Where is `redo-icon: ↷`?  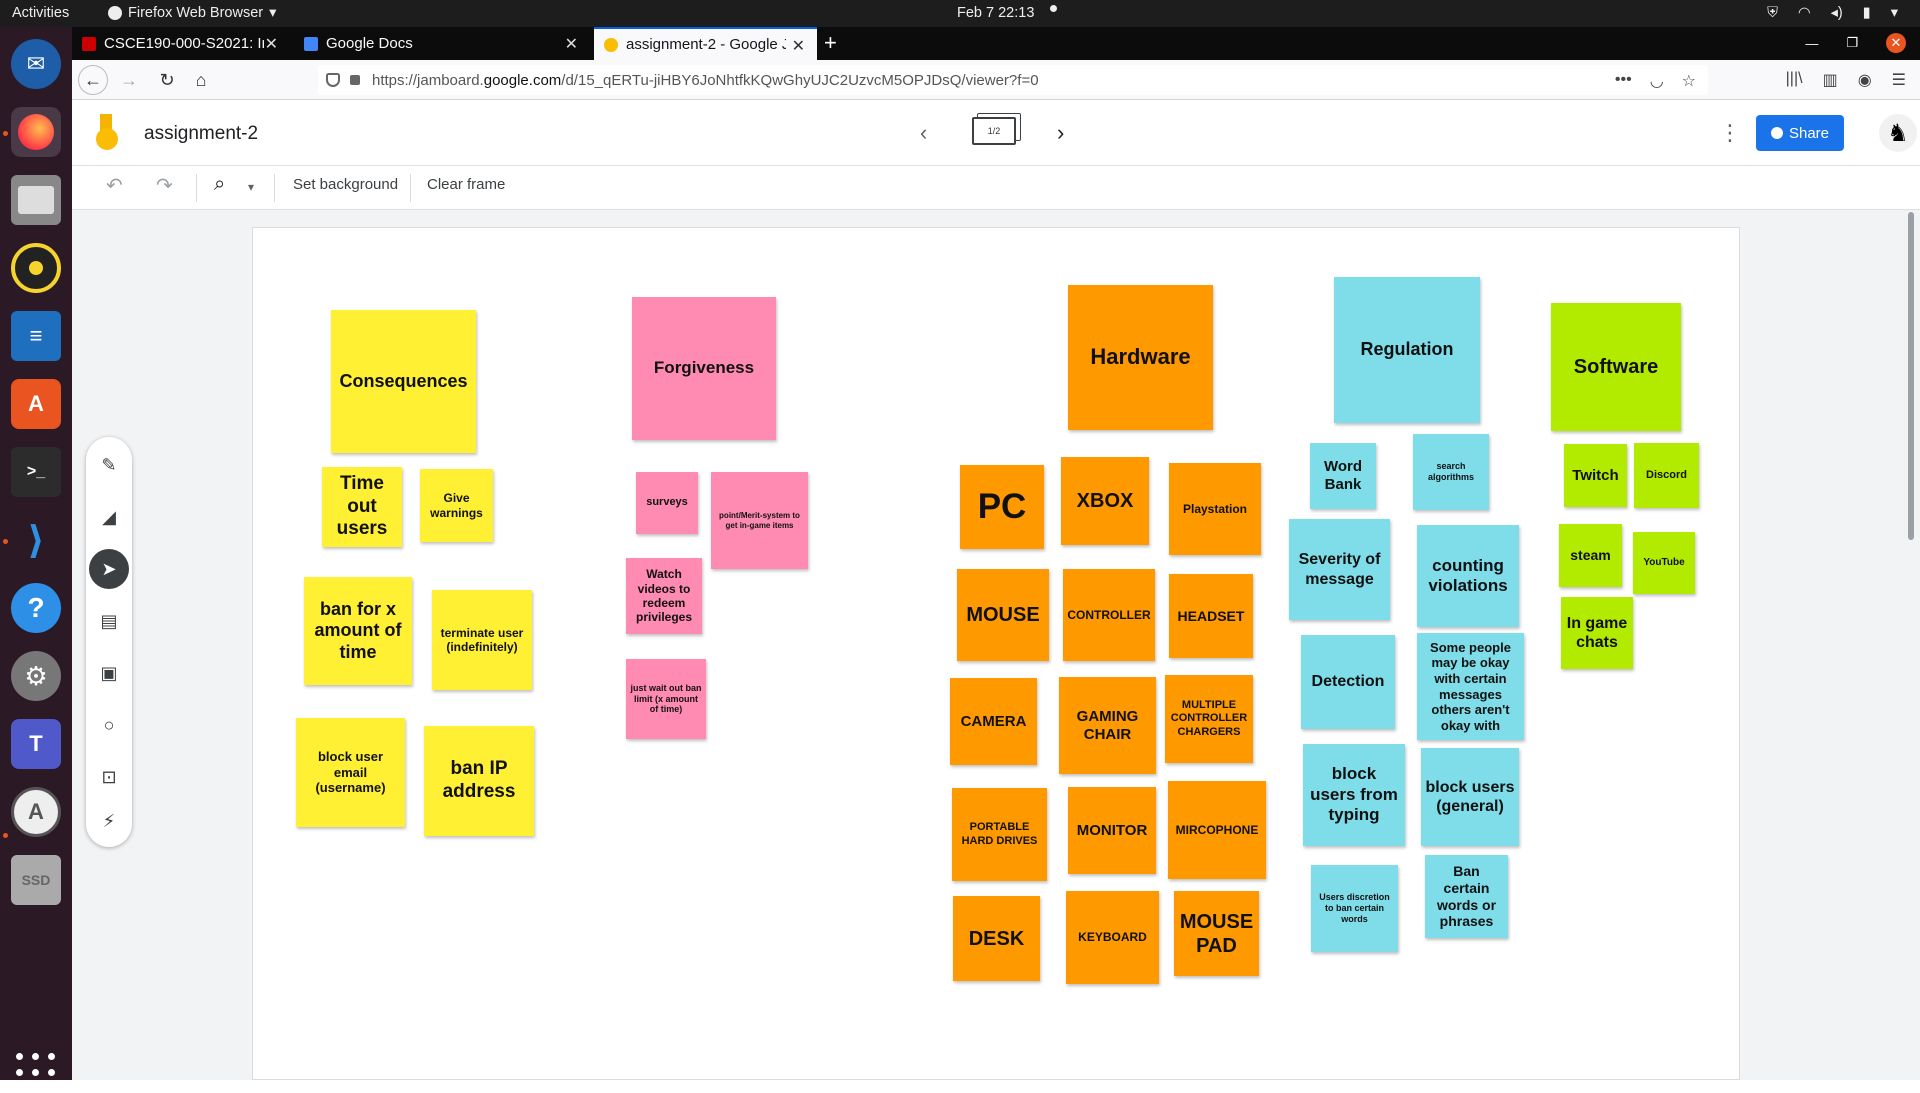 redo-icon: ↷ is located at coordinates (164, 185).